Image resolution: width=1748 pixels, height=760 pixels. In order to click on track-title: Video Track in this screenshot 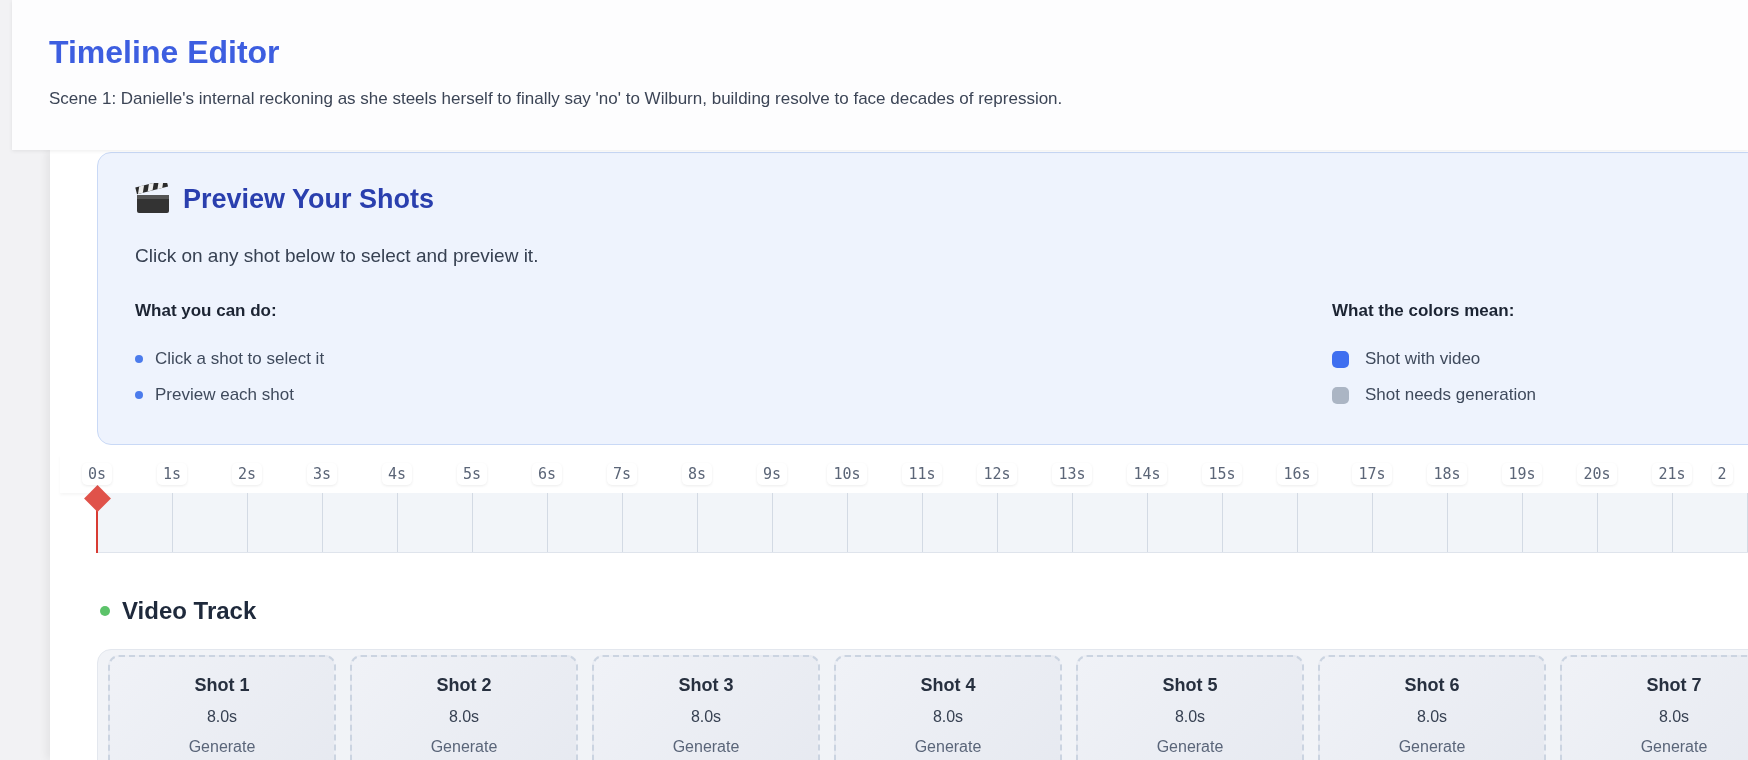, I will do `click(189, 611)`.